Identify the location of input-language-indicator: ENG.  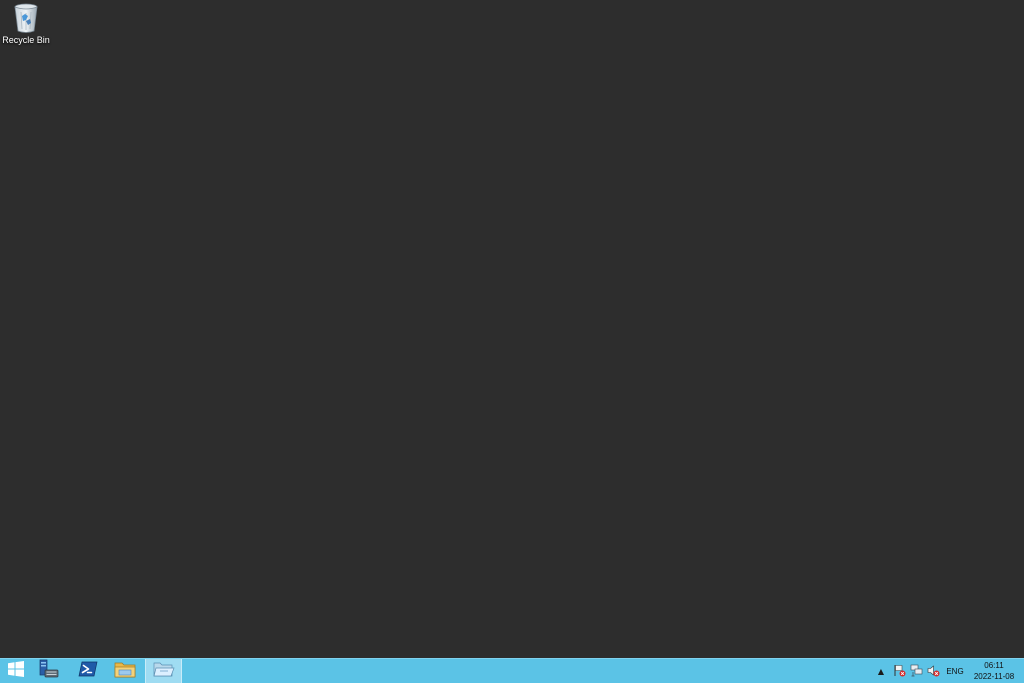
(955, 671).